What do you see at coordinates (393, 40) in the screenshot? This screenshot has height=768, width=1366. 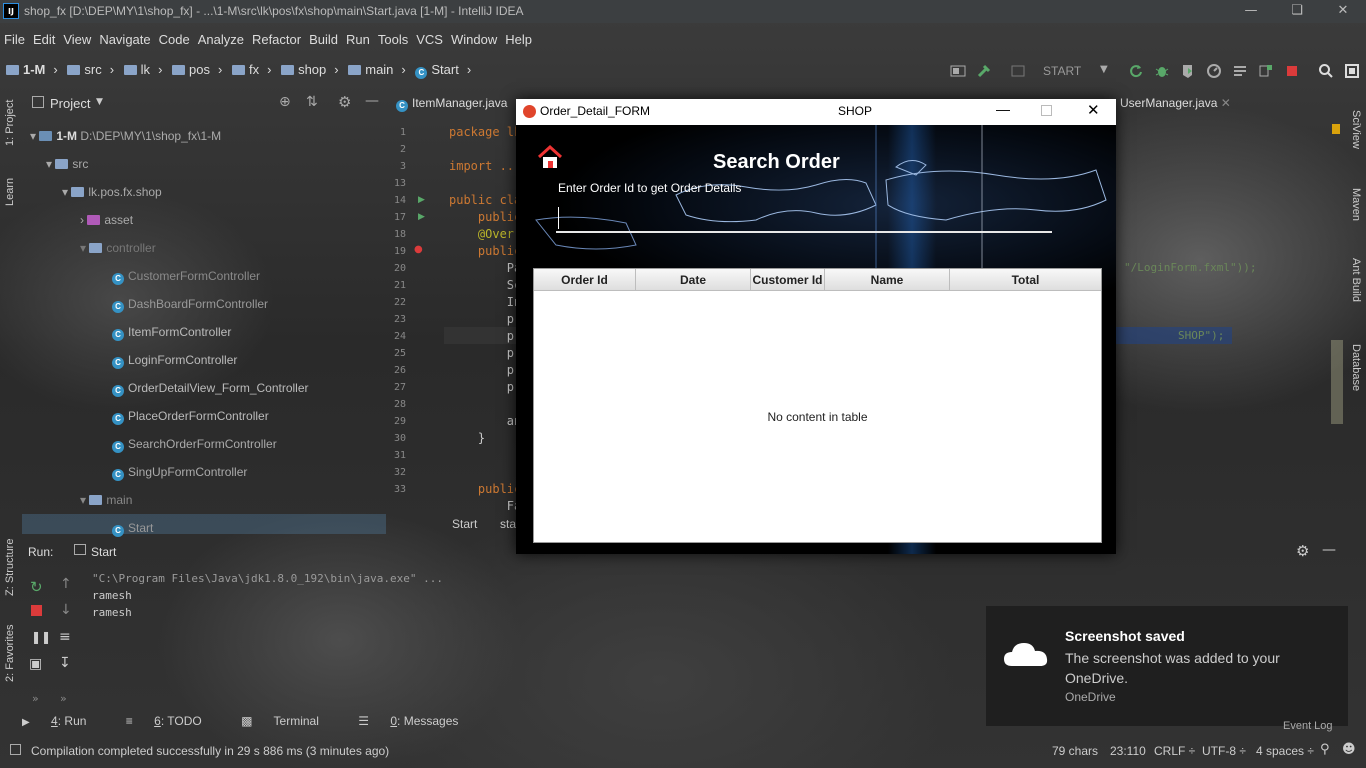 I see `menu-tools: Tools` at bounding box center [393, 40].